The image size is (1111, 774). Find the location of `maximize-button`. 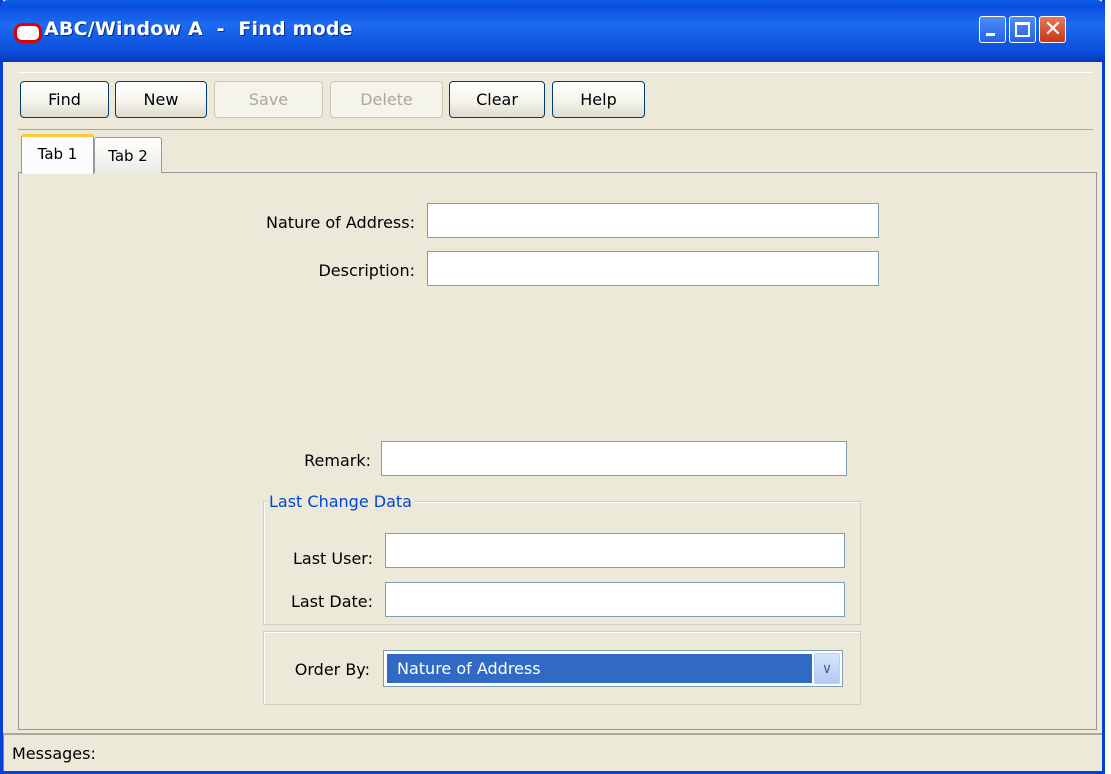

maximize-button is located at coordinates (1022, 29).